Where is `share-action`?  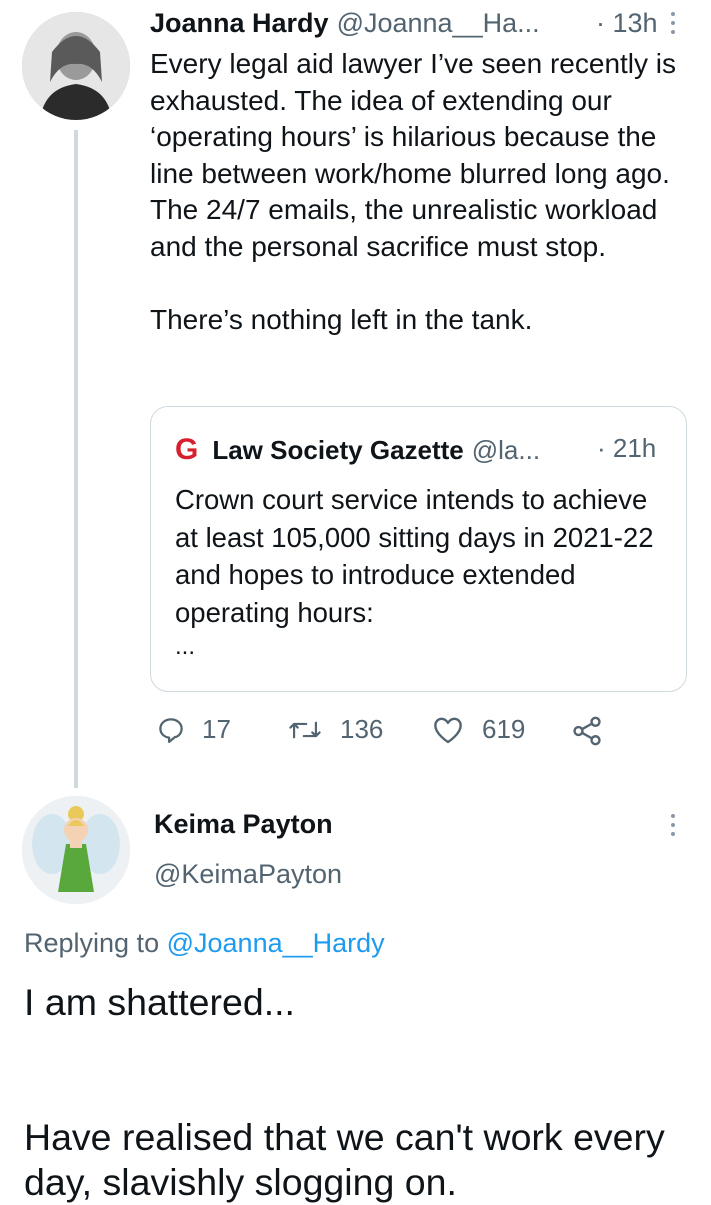 share-action is located at coordinates (587, 731).